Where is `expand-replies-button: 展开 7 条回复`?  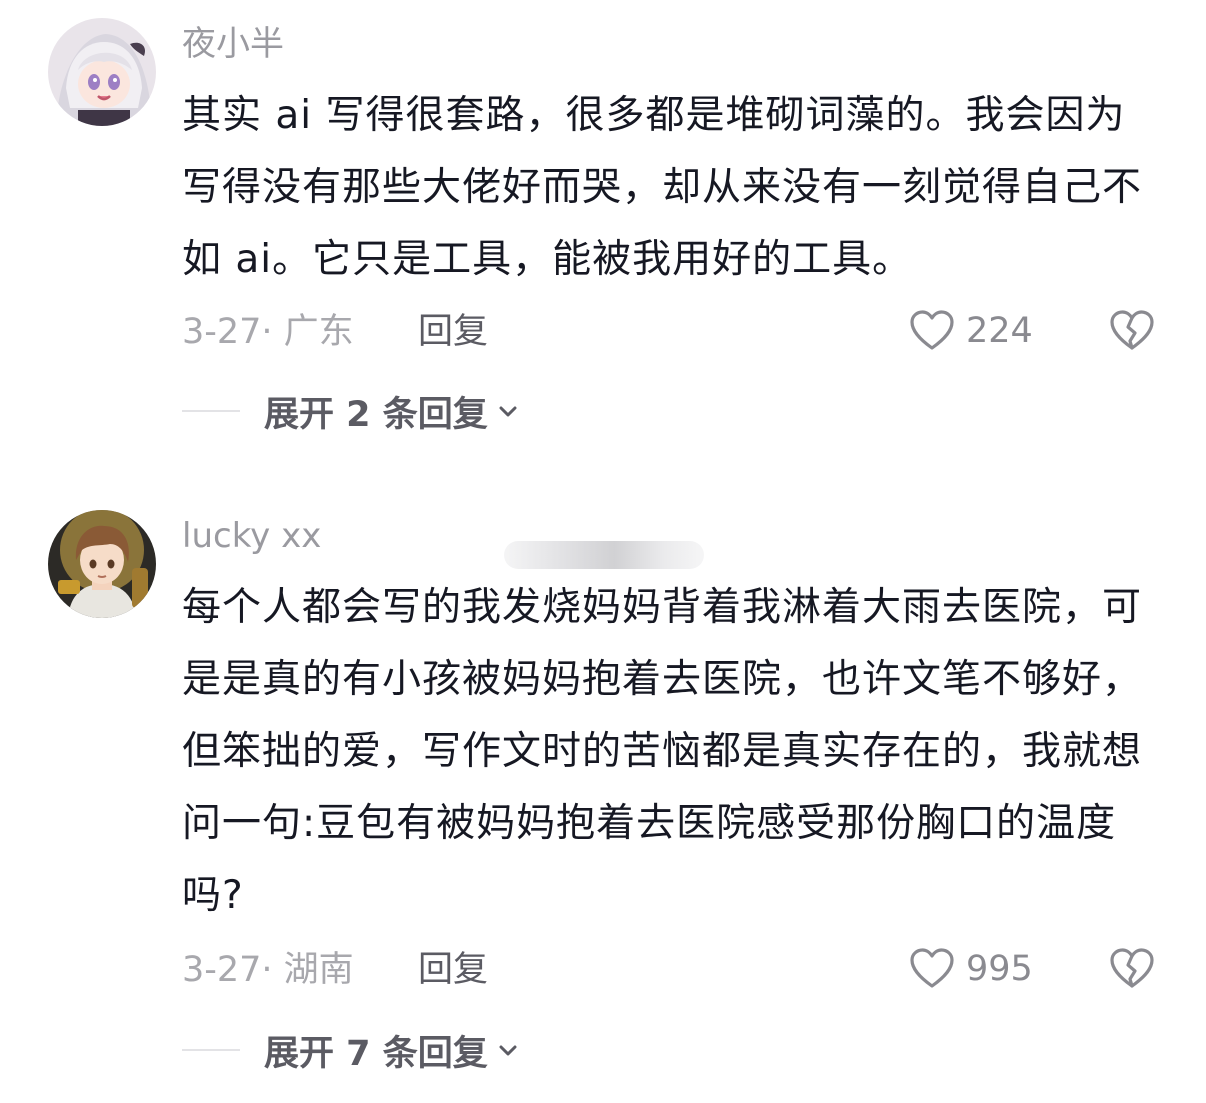 expand-replies-button: 展开 7 条回复 is located at coordinates (351, 1050).